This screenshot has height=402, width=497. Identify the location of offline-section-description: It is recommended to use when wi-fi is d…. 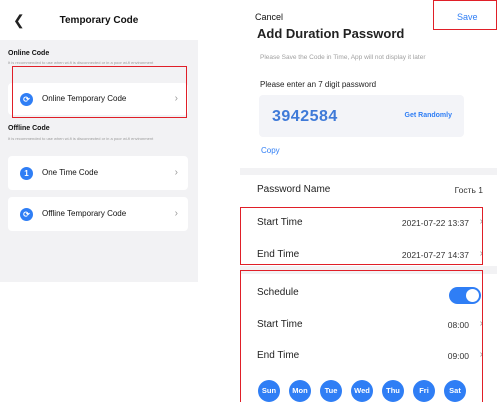
(81, 138).